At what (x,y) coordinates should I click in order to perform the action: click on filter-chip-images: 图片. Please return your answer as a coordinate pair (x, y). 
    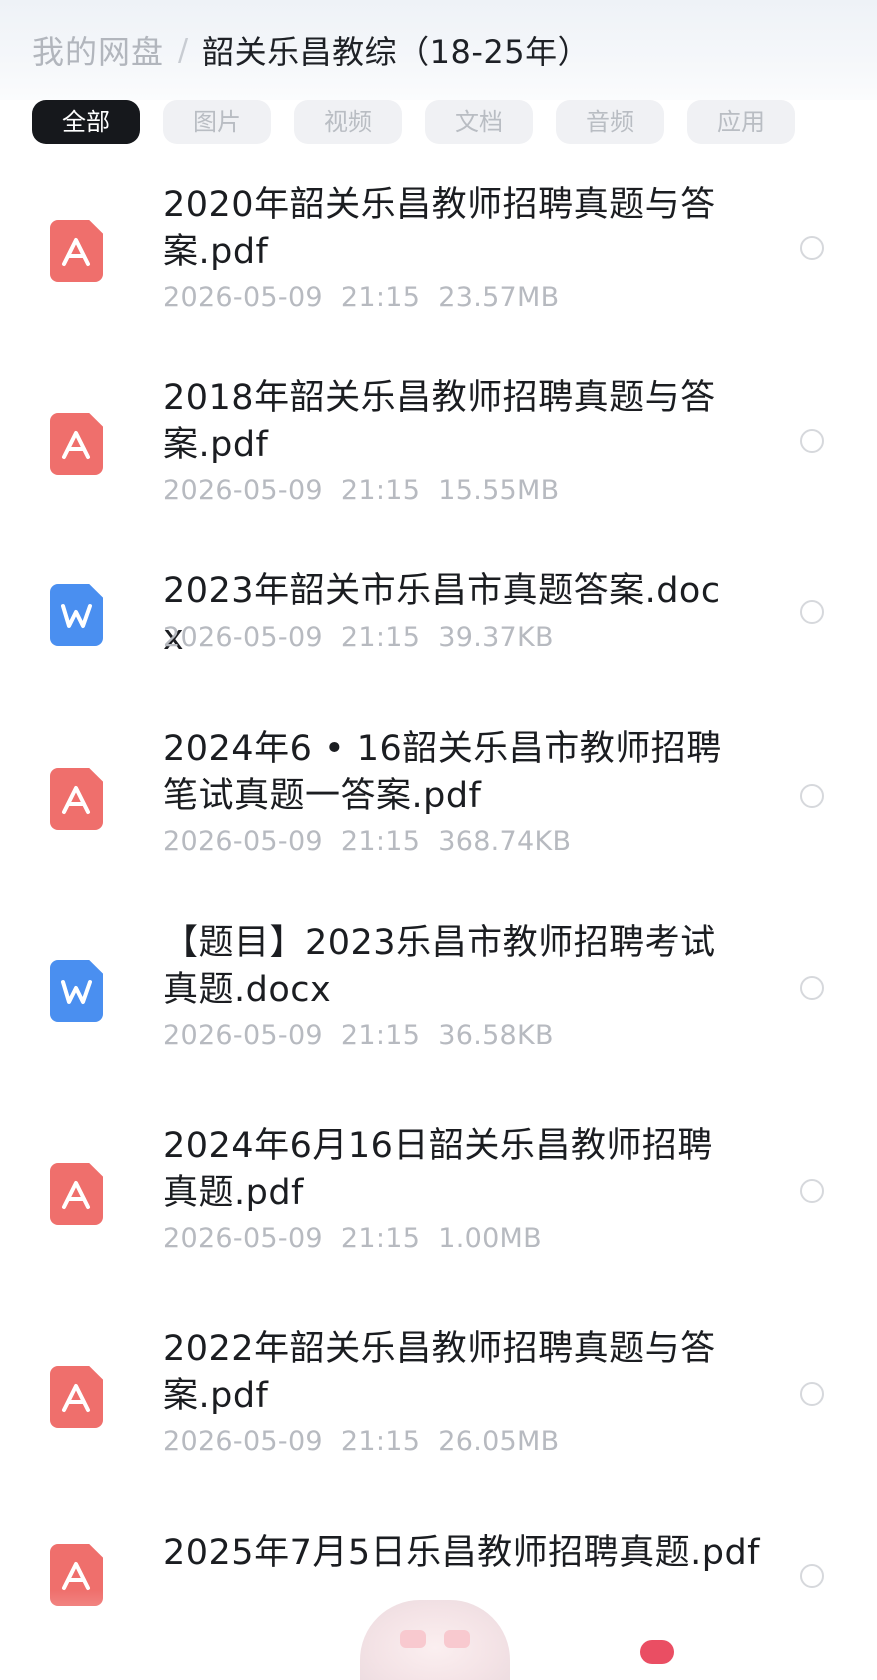
    Looking at the image, I should click on (217, 122).